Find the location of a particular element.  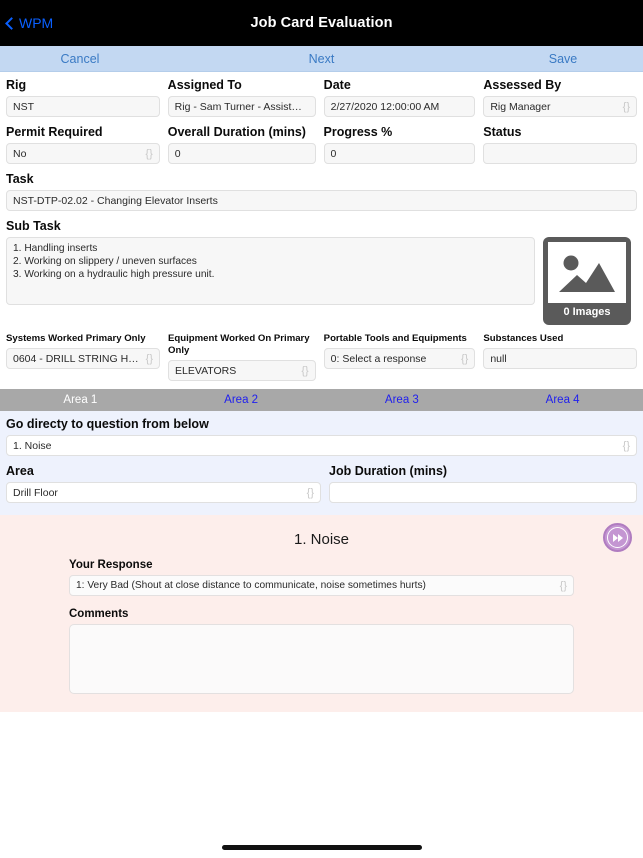

field-rig: Rig NST is located at coordinates (83, 97).